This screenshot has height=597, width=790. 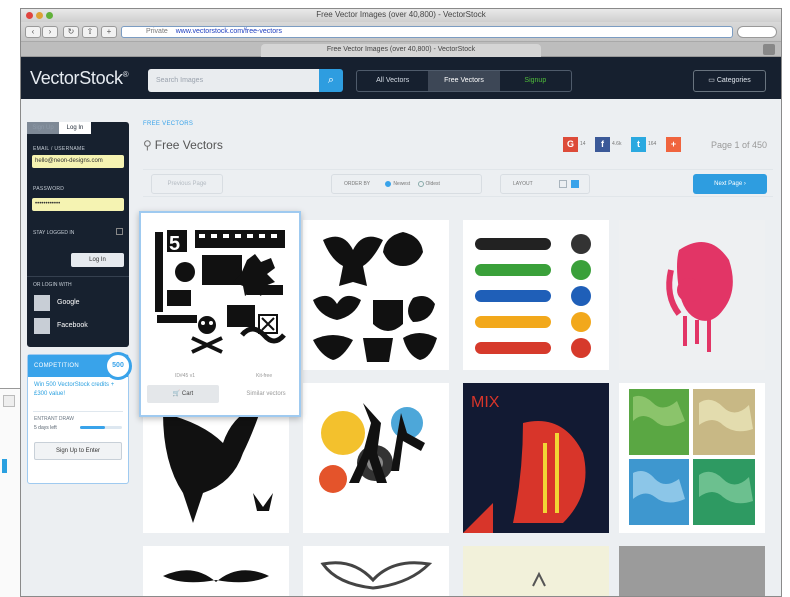 I want to click on grey-texture-thumbnail, so click(x=692, y=571).